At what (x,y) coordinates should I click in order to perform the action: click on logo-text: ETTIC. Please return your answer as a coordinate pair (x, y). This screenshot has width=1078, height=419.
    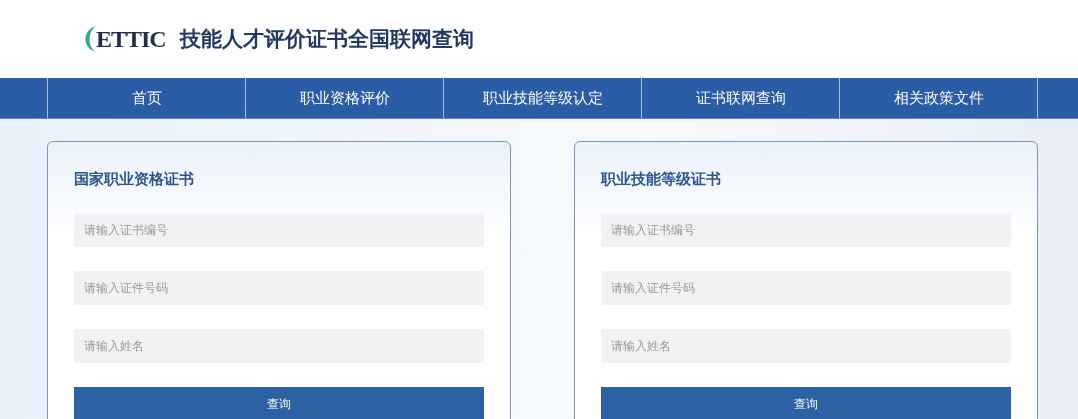
    Looking at the image, I should click on (131, 39).